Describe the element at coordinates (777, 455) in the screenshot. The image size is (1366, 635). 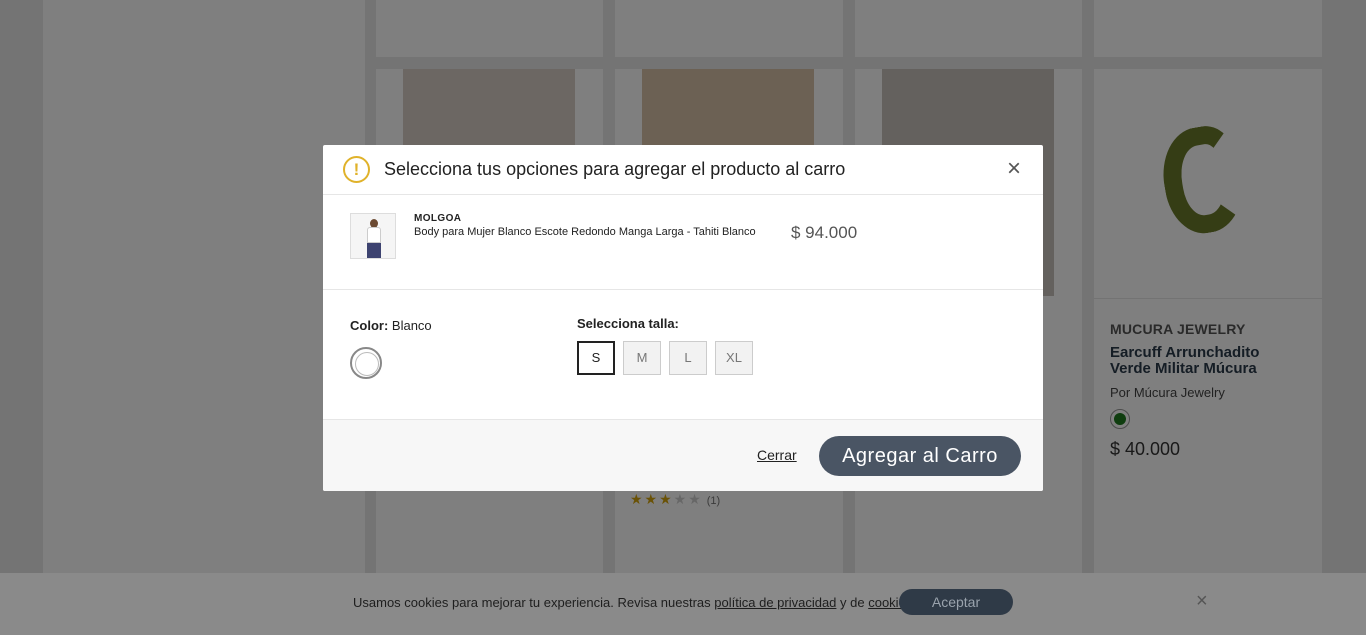
I see `close-link: Cerrar` at that location.